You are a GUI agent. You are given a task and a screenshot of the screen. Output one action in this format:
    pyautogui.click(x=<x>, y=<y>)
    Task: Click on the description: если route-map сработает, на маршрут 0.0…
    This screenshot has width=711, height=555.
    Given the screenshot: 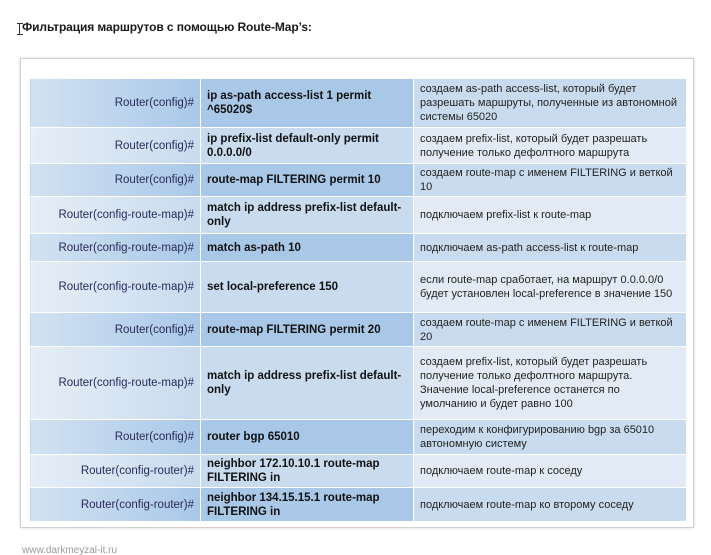 What is the action you would take?
    pyautogui.click(x=550, y=287)
    